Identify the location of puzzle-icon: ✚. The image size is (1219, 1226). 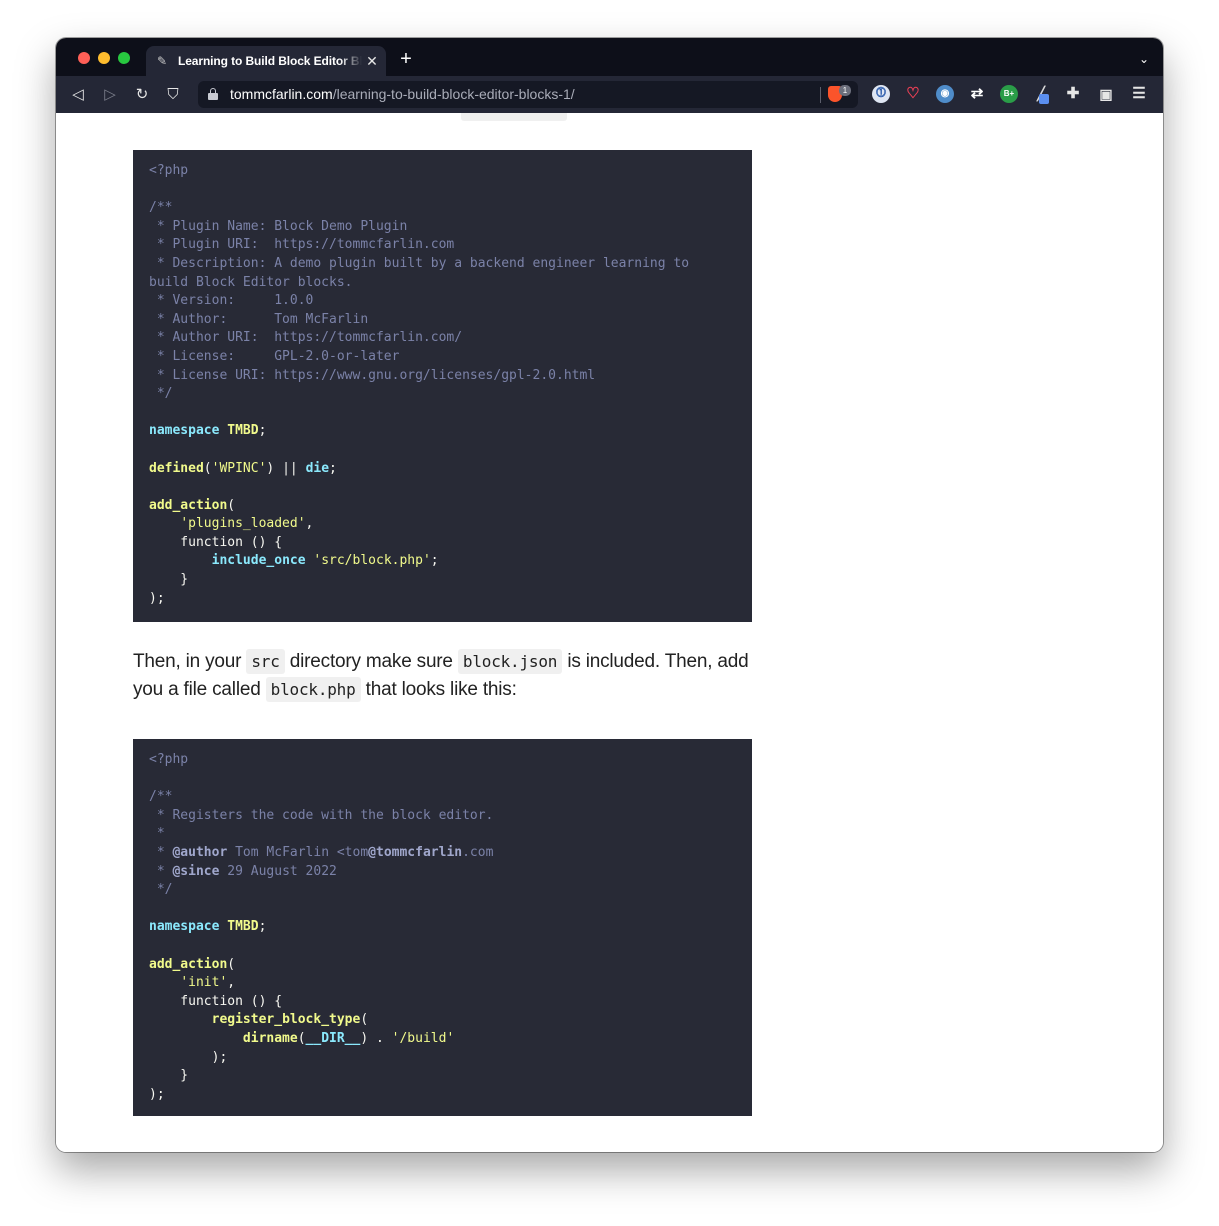
(1073, 94).